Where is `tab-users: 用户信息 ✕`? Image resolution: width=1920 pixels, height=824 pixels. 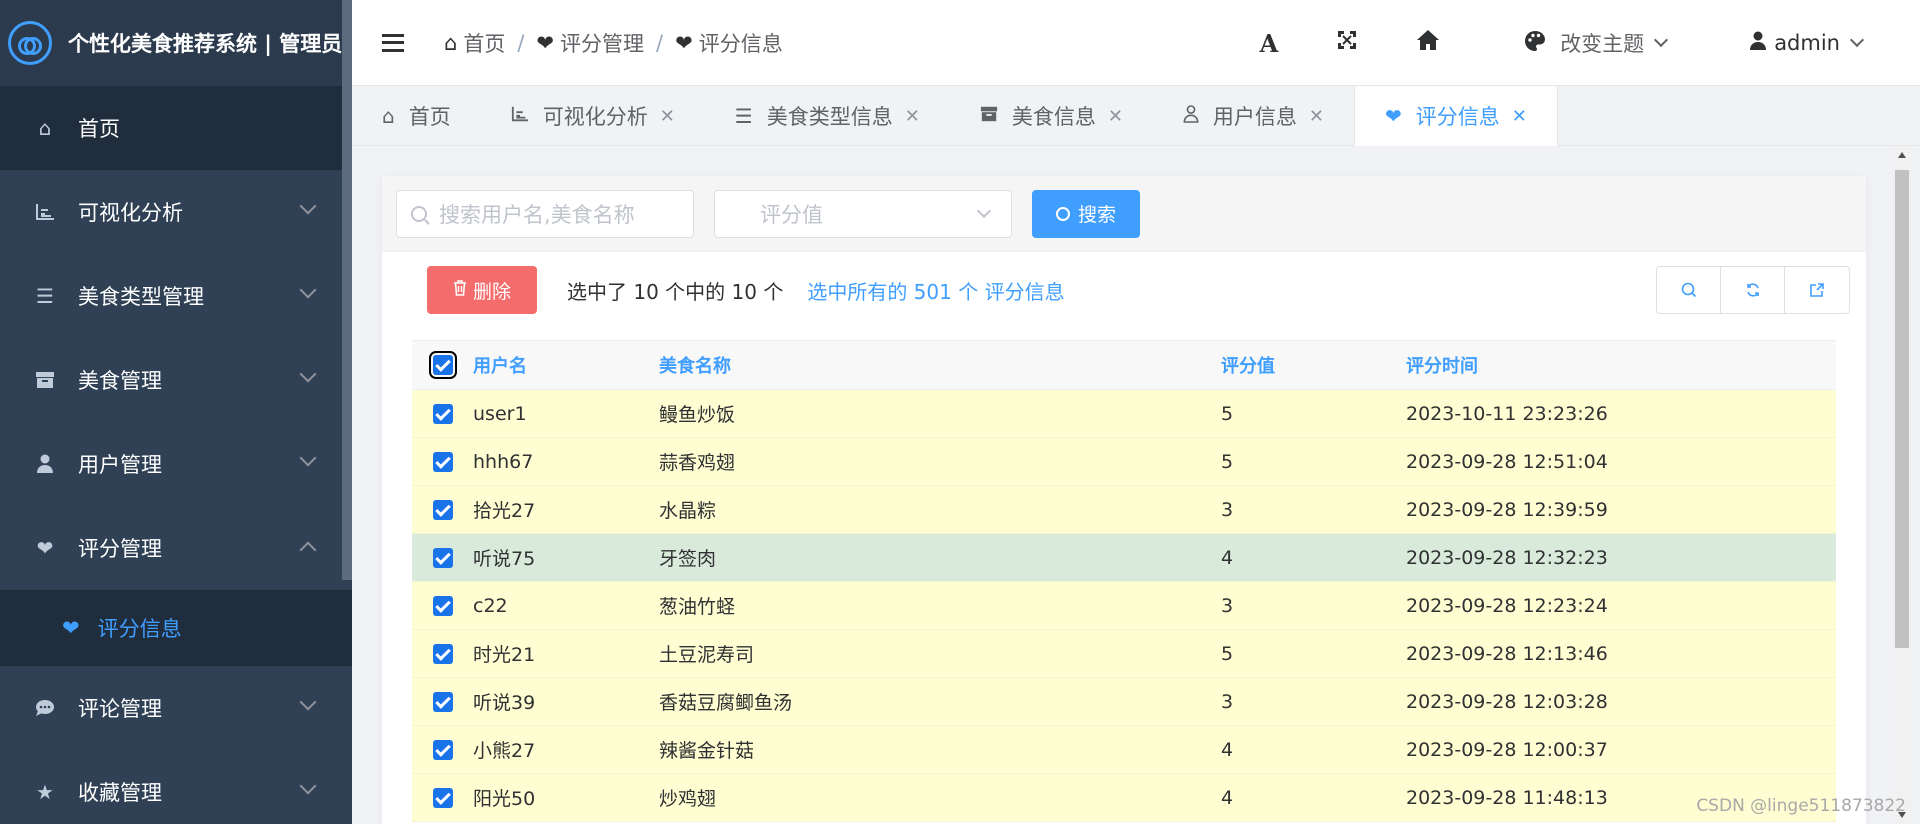
tab-users: 用户信息 ✕ is located at coordinates (1253, 116).